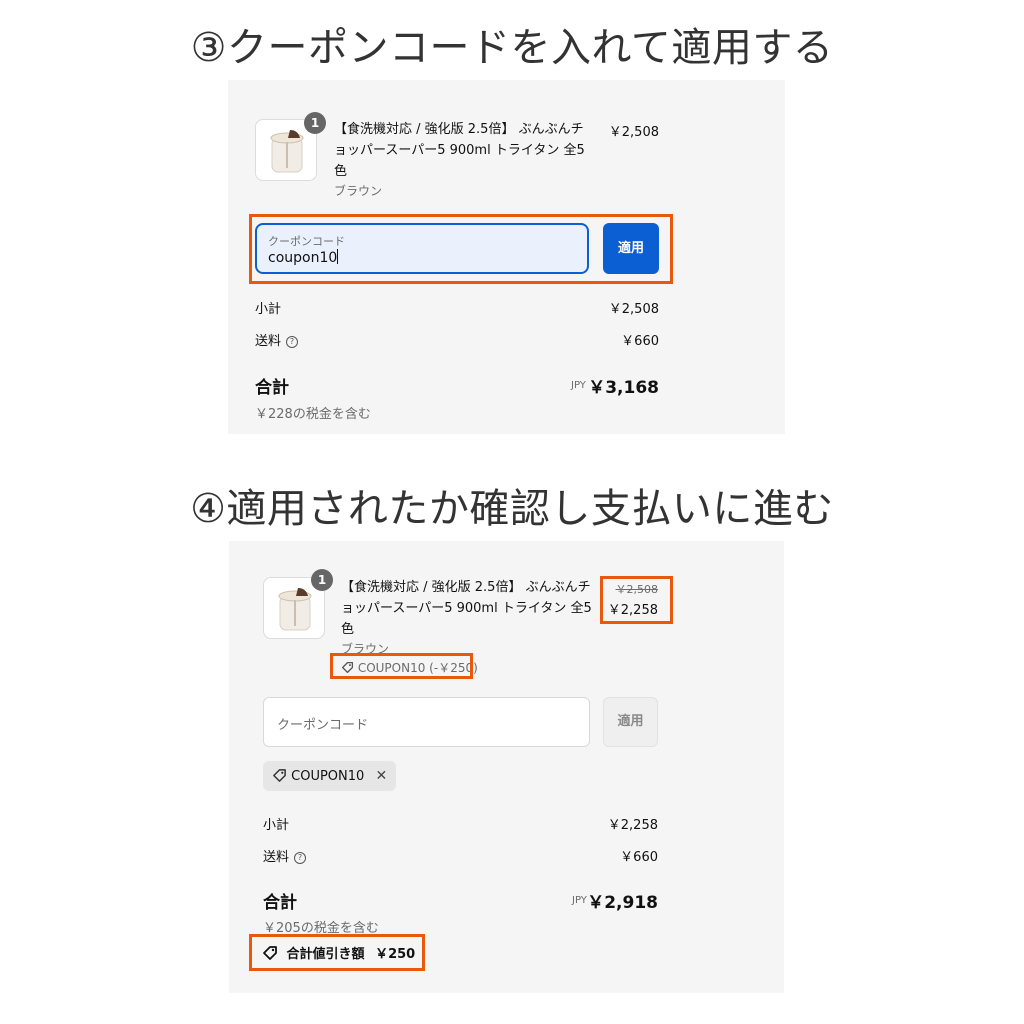 Image resolution: width=1024 pixels, height=1024 pixels. What do you see at coordinates (313, 414) in the screenshot?
I see `tax-note: ￥228の税金を含む` at bounding box center [313, 414].